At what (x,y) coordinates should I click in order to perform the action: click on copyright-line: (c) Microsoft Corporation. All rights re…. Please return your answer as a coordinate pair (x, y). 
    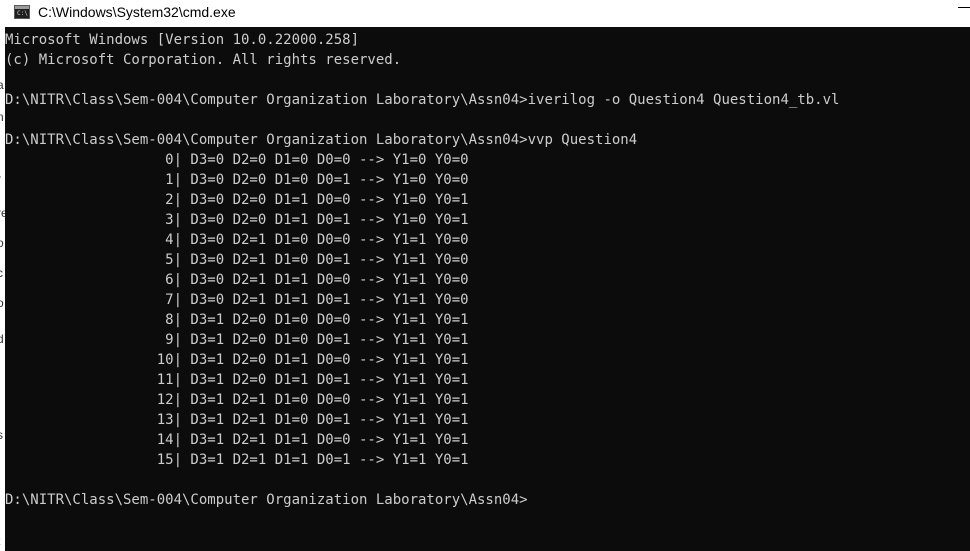
    Looking at the image, I should click on (203, 60).